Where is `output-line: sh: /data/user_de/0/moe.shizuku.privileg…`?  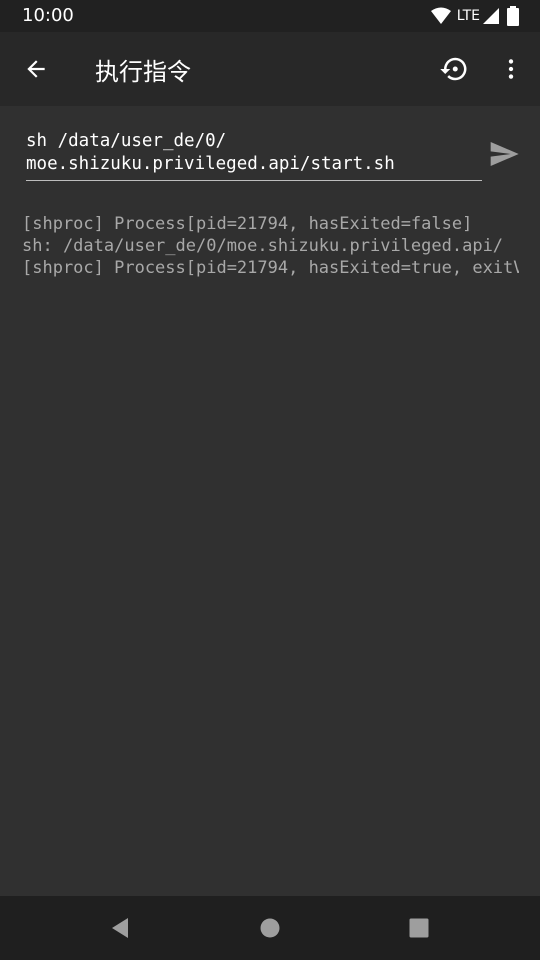 output-line: sh: /data/user_de/0/moe.shizuku.privileg… is located at coordinates (263, 246).